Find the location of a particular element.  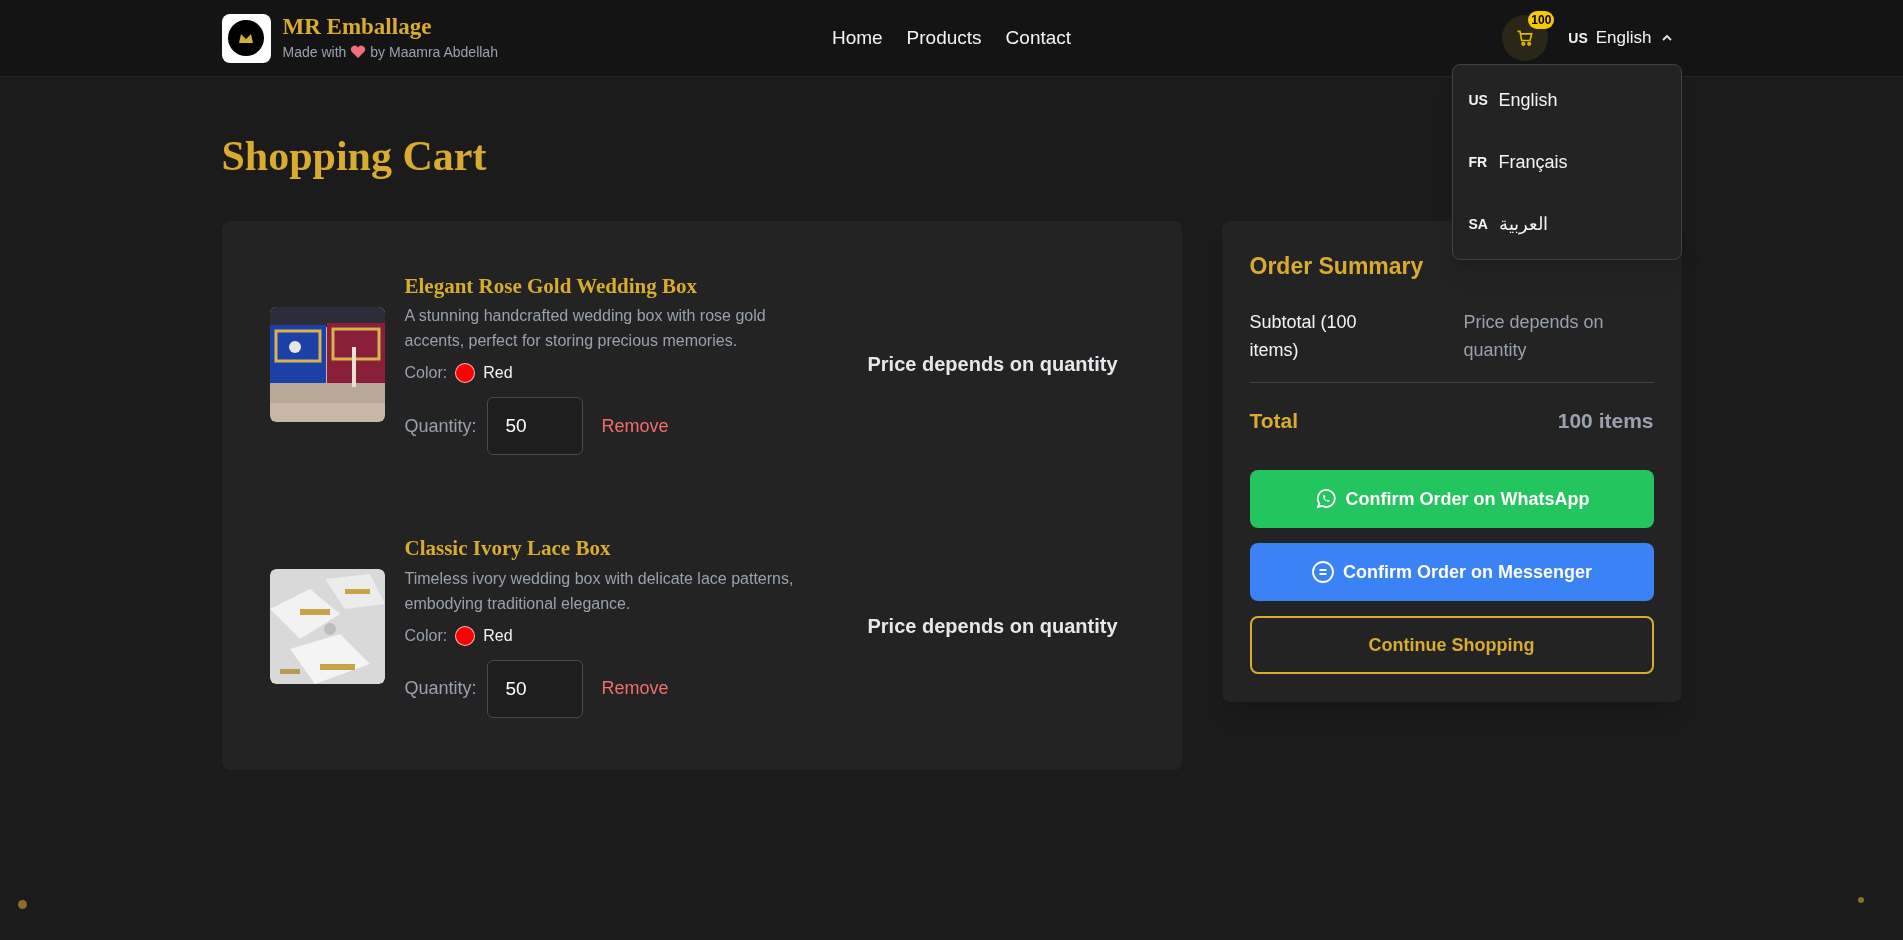

nav-link: Products is located at coordinates (944, 38).